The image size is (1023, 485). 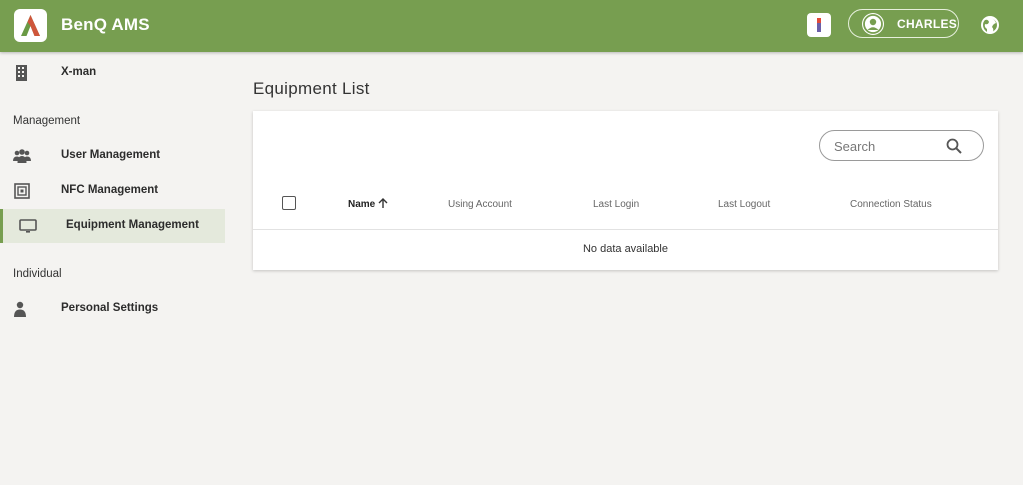 I want to click on monitor-icon, so click(x=28, y=226).